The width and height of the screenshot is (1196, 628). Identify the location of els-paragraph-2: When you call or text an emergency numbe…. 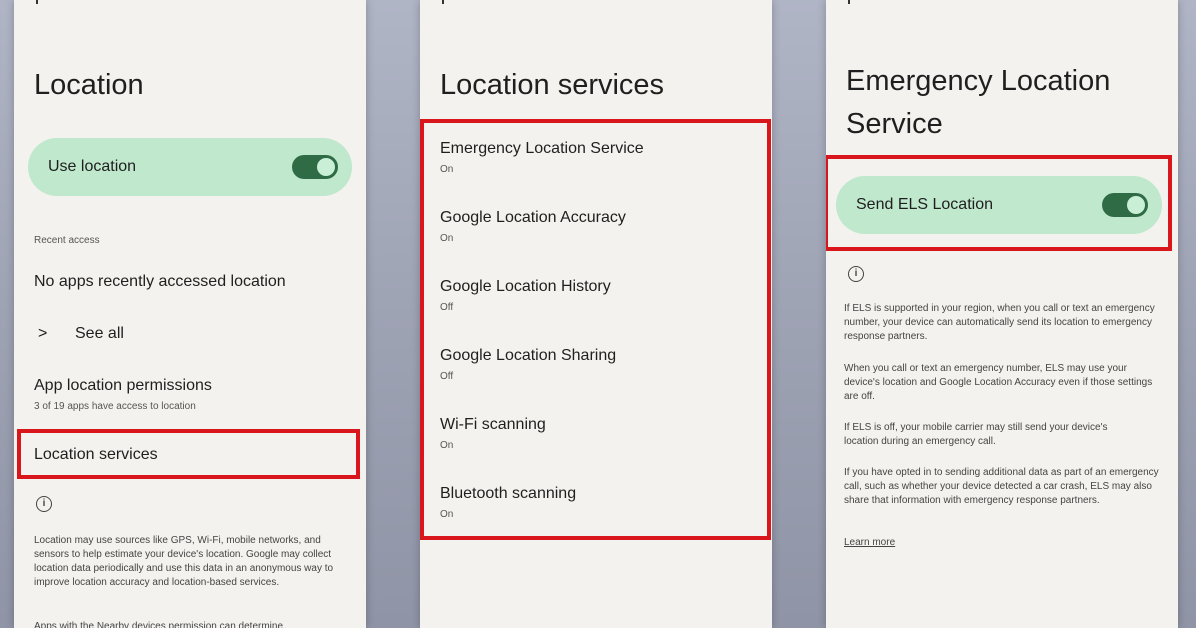
(998, 382).